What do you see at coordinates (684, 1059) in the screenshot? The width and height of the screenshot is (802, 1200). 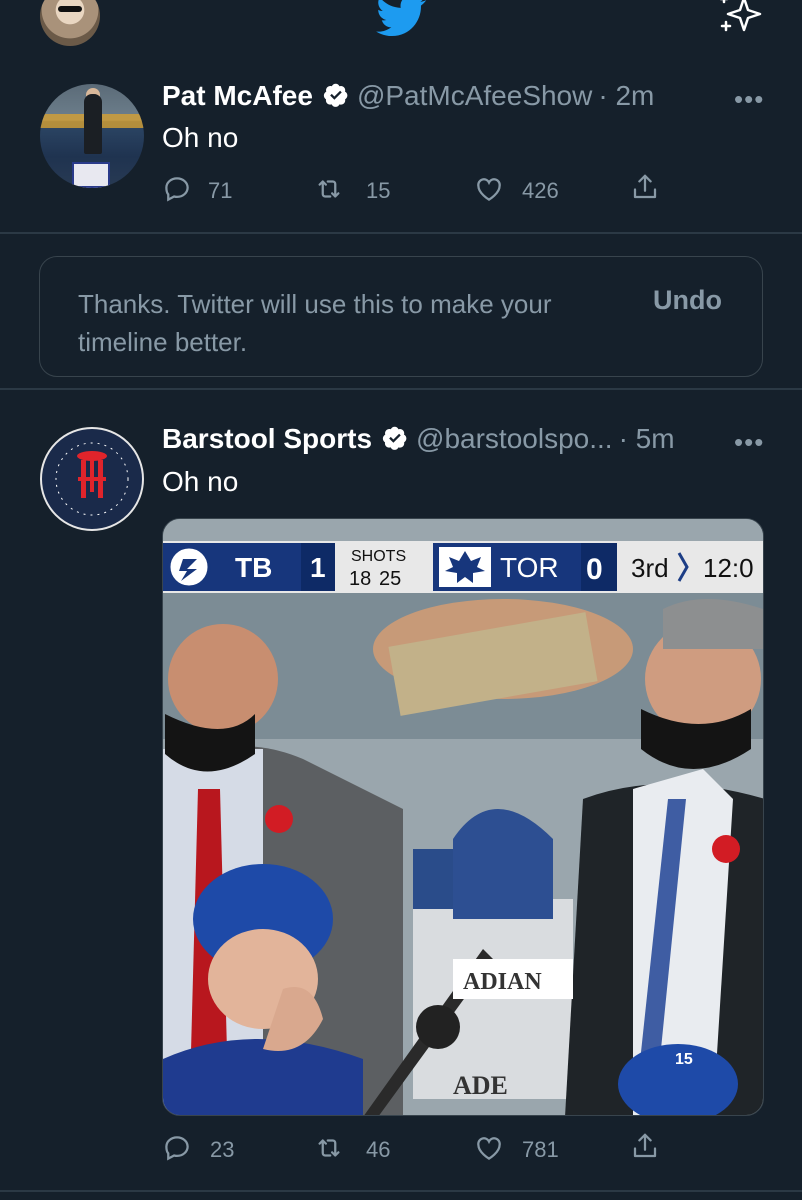 I see `jersey-number: 15` at bounding box center [684, 1059].